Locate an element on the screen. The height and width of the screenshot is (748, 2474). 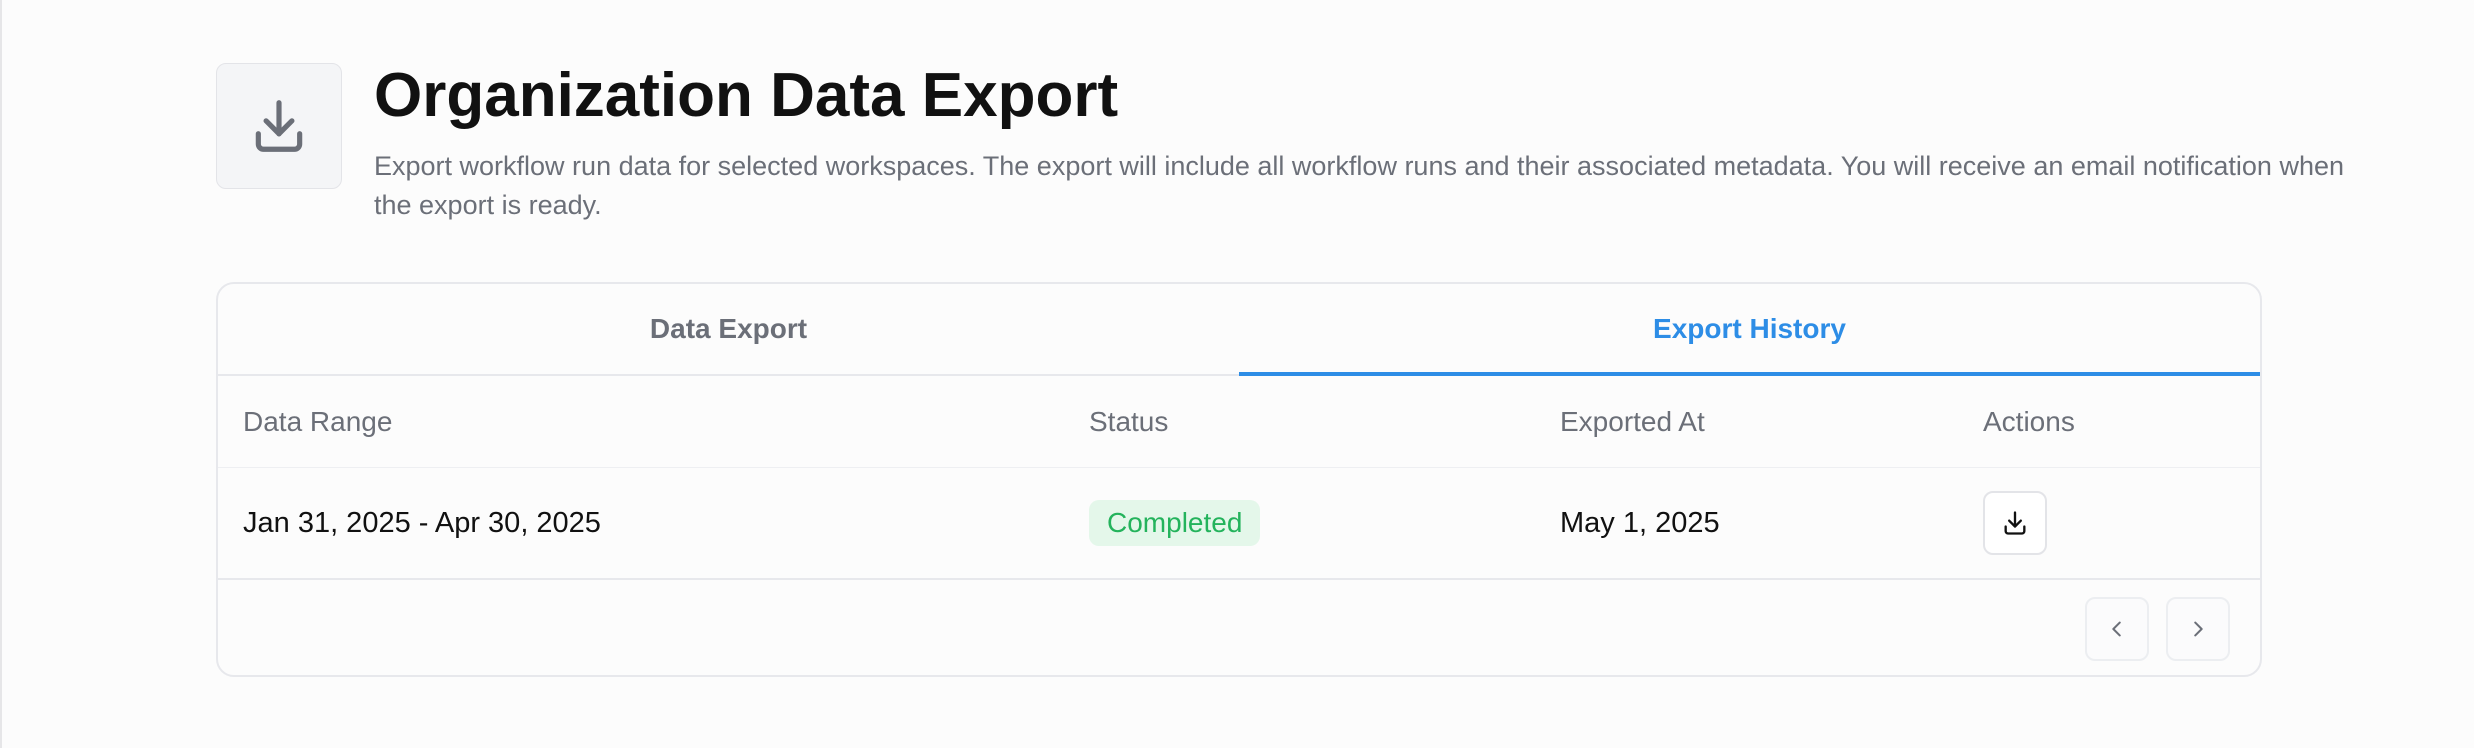
chevron-right-icon is located at coordinates (2198, 629).